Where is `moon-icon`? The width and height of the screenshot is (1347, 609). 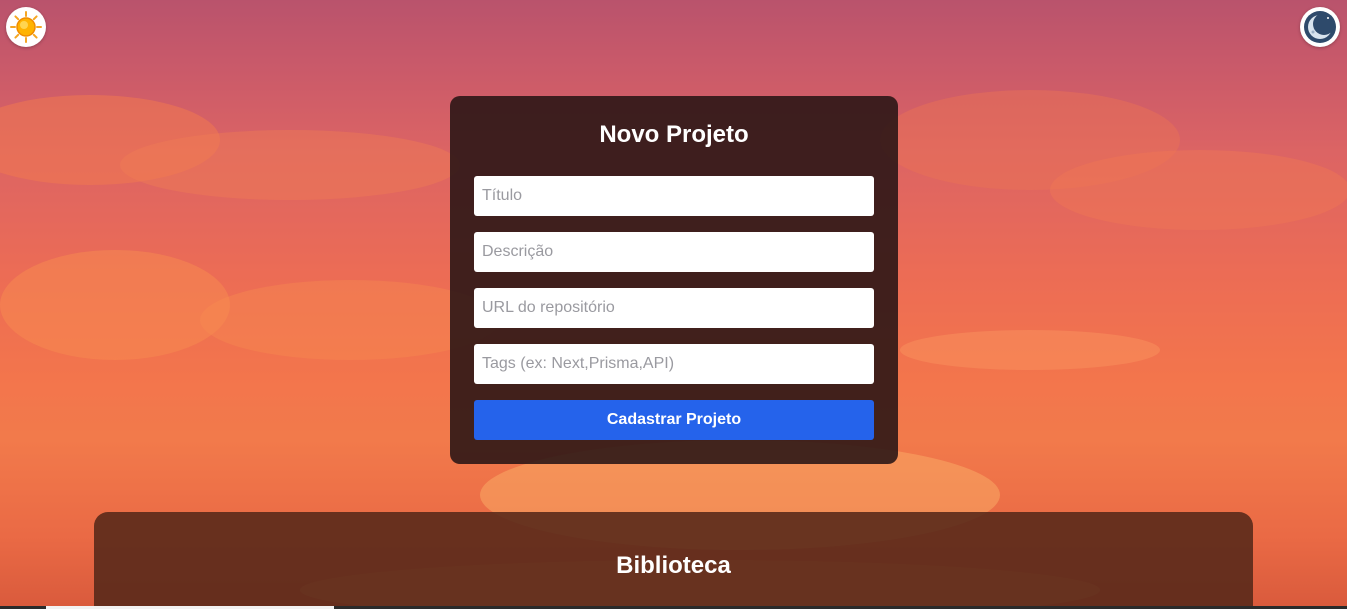
moon-icon is located at coordinates (1320, 27).